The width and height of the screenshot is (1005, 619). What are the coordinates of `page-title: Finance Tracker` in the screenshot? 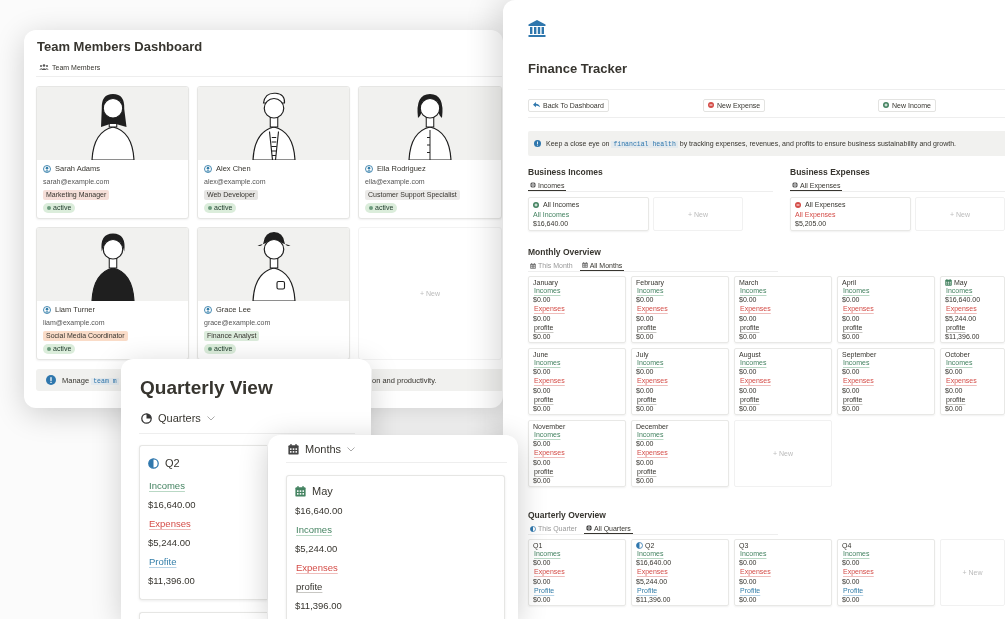 It's located at (578, 69).